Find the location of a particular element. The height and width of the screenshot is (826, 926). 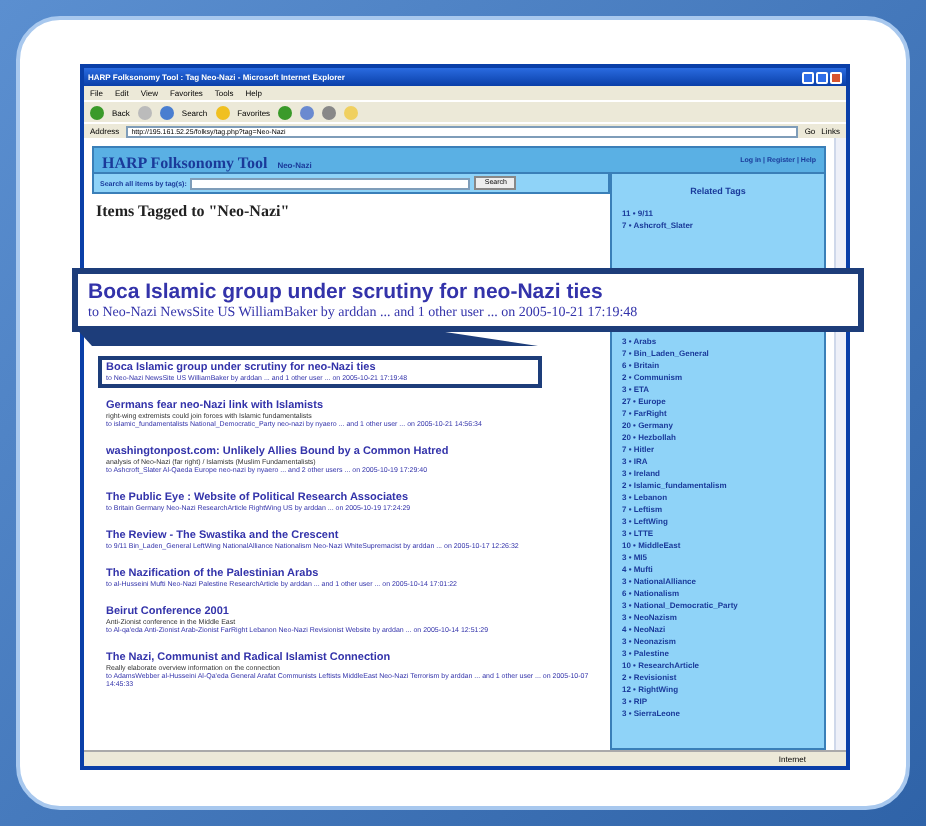

site-title: HARP Folksonomy Tool is located at coordinates (185, 163).